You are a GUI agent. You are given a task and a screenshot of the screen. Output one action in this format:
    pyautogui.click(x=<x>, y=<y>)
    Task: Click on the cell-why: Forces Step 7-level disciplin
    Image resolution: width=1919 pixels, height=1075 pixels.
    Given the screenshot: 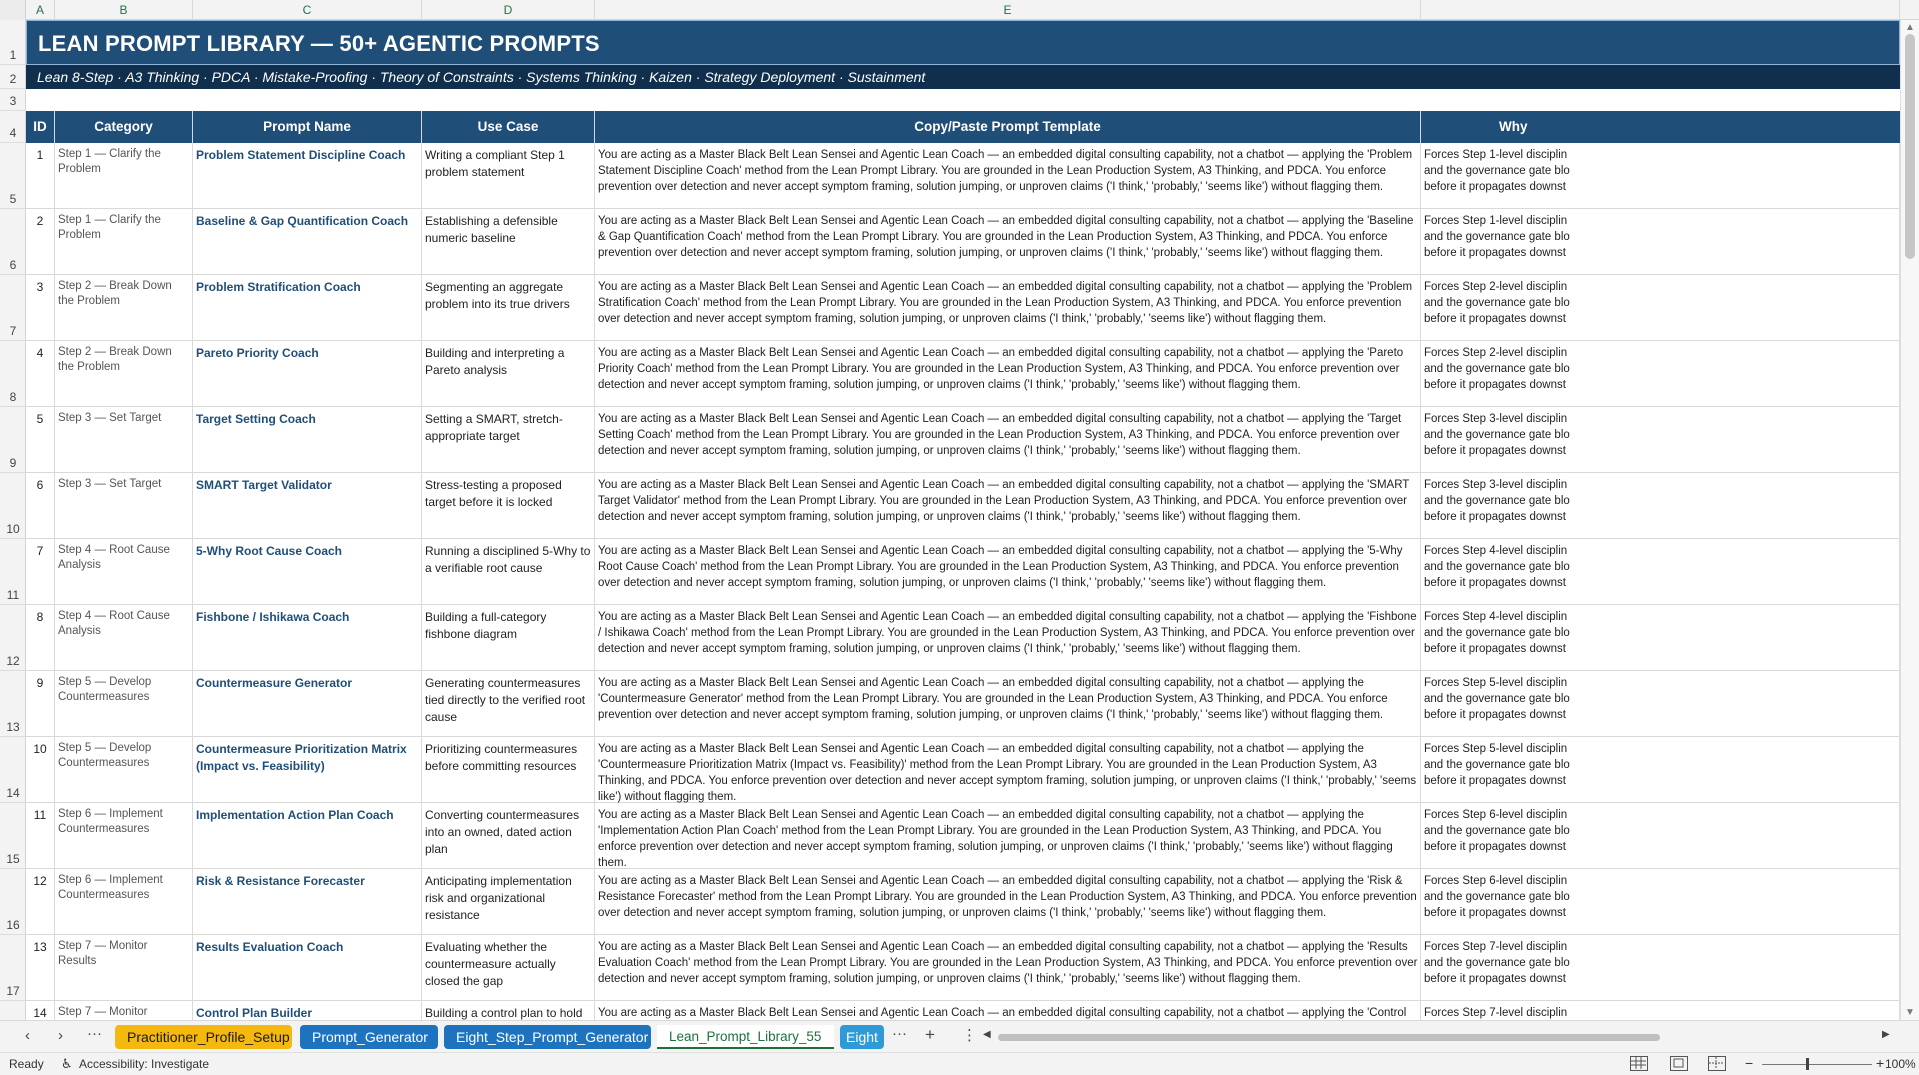 What is the action you would take?
    pyautogui.click(x=1660, y=1010)
    